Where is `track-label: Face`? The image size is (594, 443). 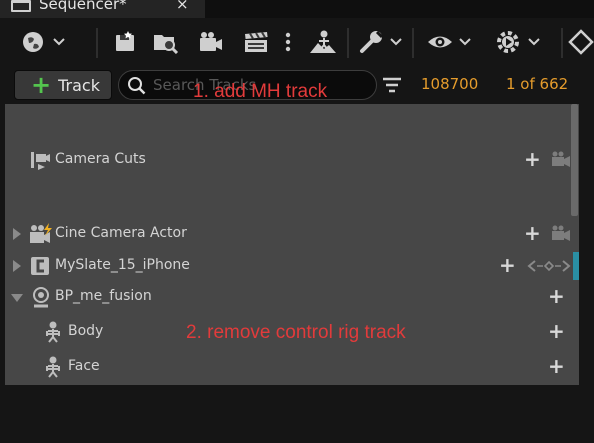 track-label: Face is located at coordinates (84, 366).